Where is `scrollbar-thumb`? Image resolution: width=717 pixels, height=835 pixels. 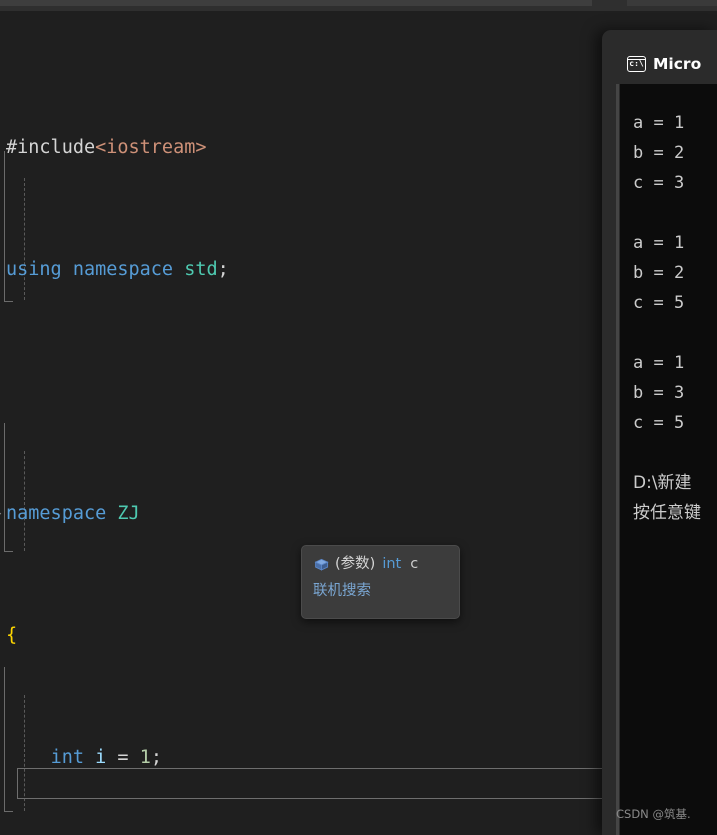
scrollbar-thumb is located at coordinates (296, 3).